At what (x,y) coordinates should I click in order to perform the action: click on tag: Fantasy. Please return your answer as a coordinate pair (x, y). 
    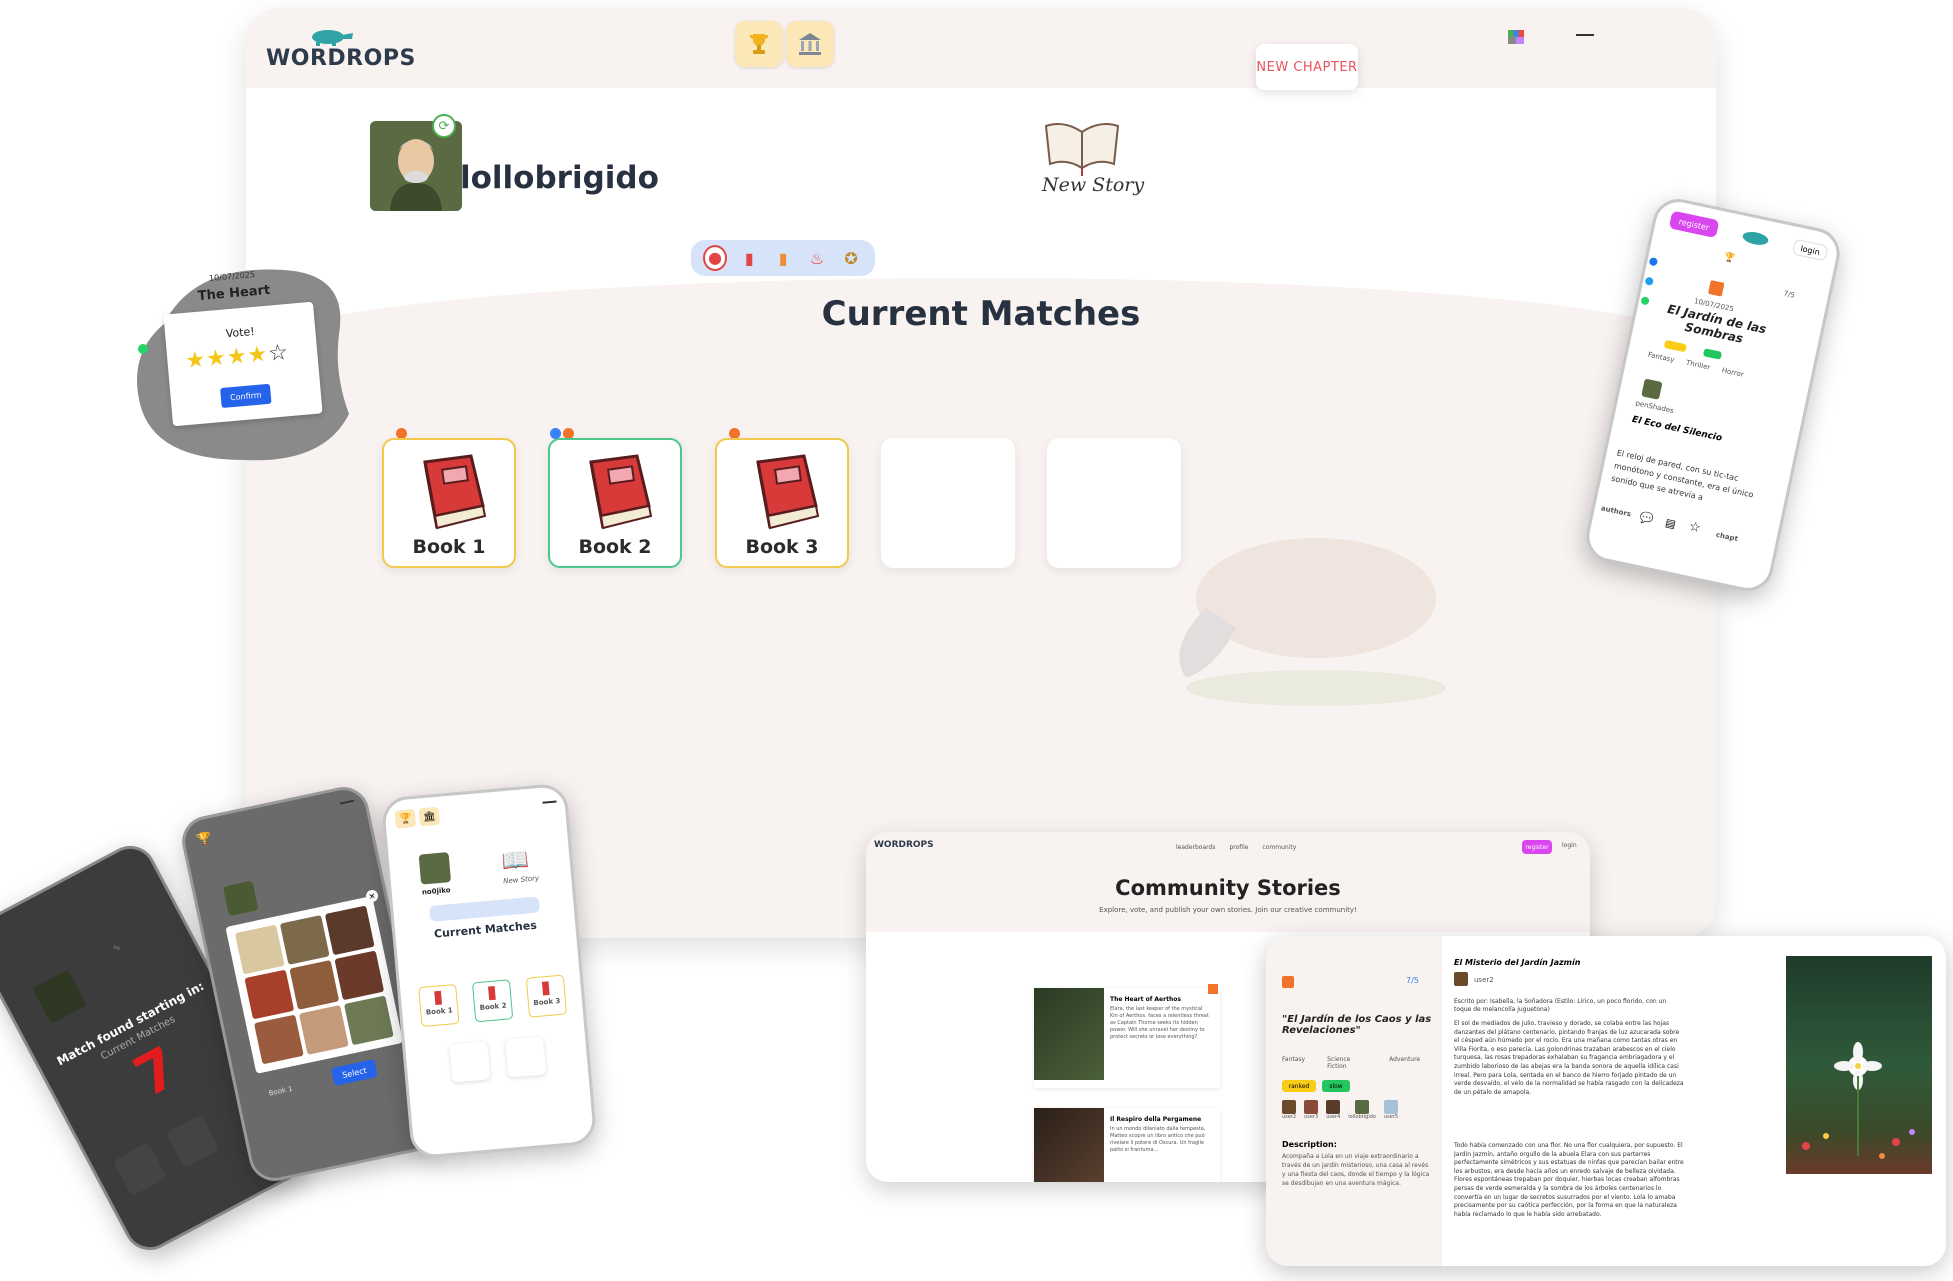
    Looking at the image, I should click on (1294, 1059).